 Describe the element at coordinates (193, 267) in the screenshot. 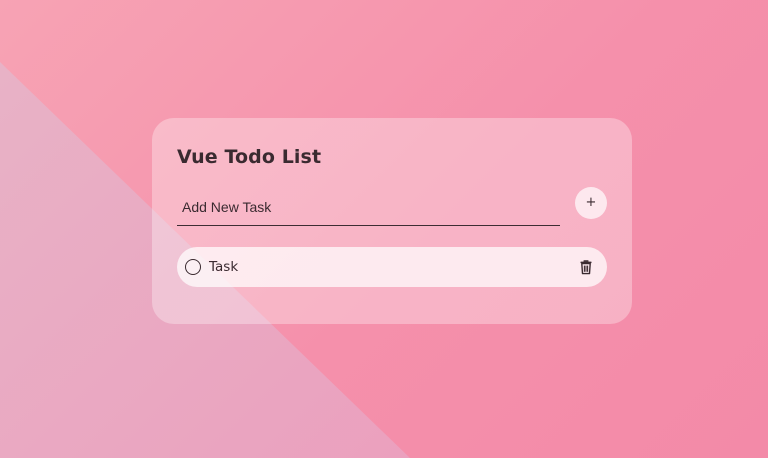

I see `task-complete-checkbox-icon` at that location.